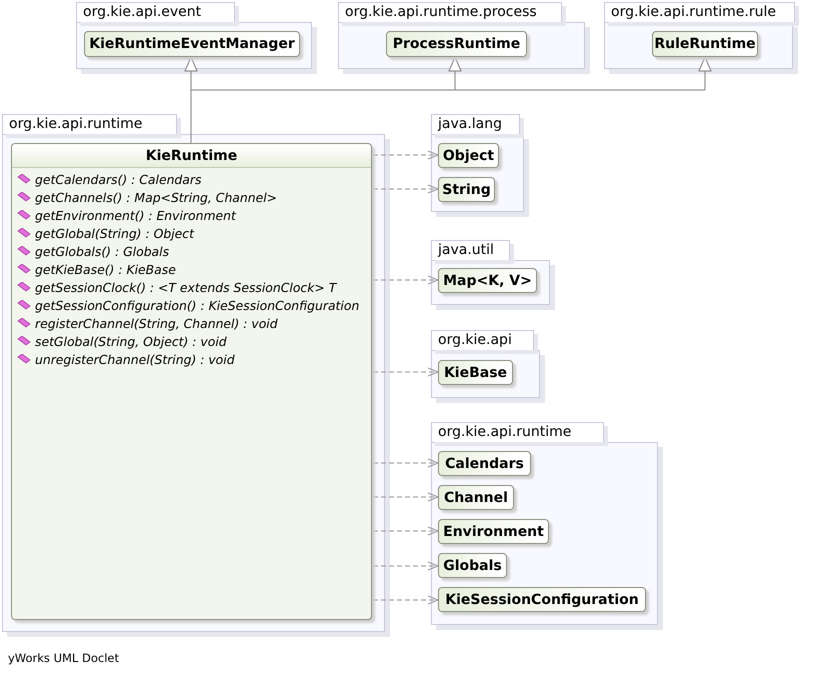  Describe the element at coordinates (191, 156) in the screenshot. I see `class-name: KieRuntime` at that location.